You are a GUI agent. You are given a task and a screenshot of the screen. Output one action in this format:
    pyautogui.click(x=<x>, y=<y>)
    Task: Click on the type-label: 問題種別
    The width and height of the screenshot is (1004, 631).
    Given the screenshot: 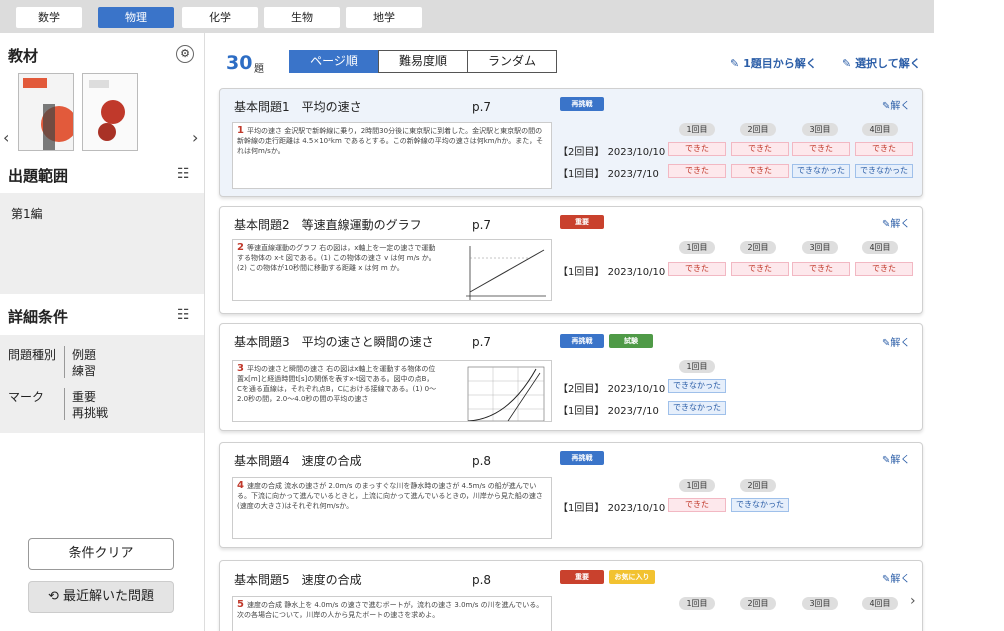 What is the action you would take?
    pyautogui.click(x=32, y=355)
    